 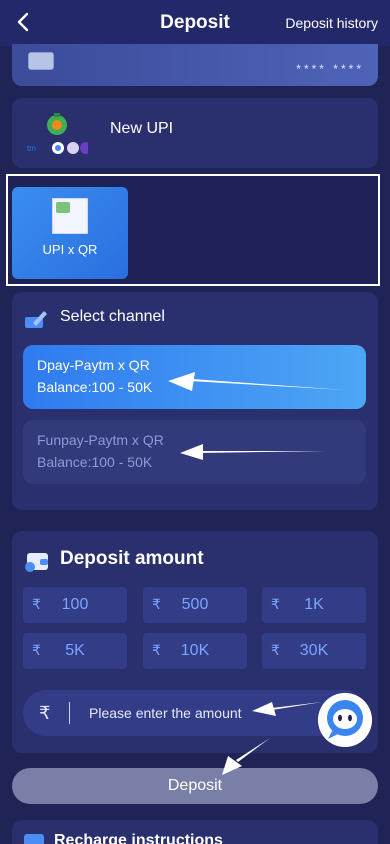 I want to click on channel-name: Dpay-Paytm x QR, so click(x=93, y=365).